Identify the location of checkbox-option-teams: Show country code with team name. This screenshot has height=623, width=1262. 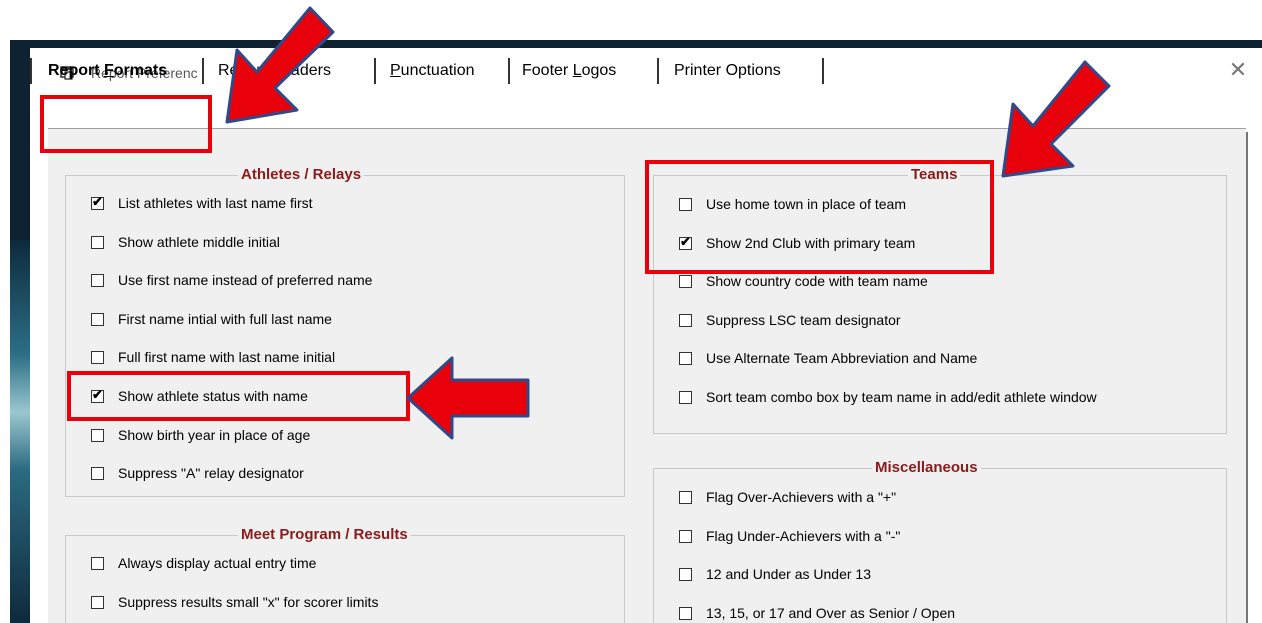
(803, 281).